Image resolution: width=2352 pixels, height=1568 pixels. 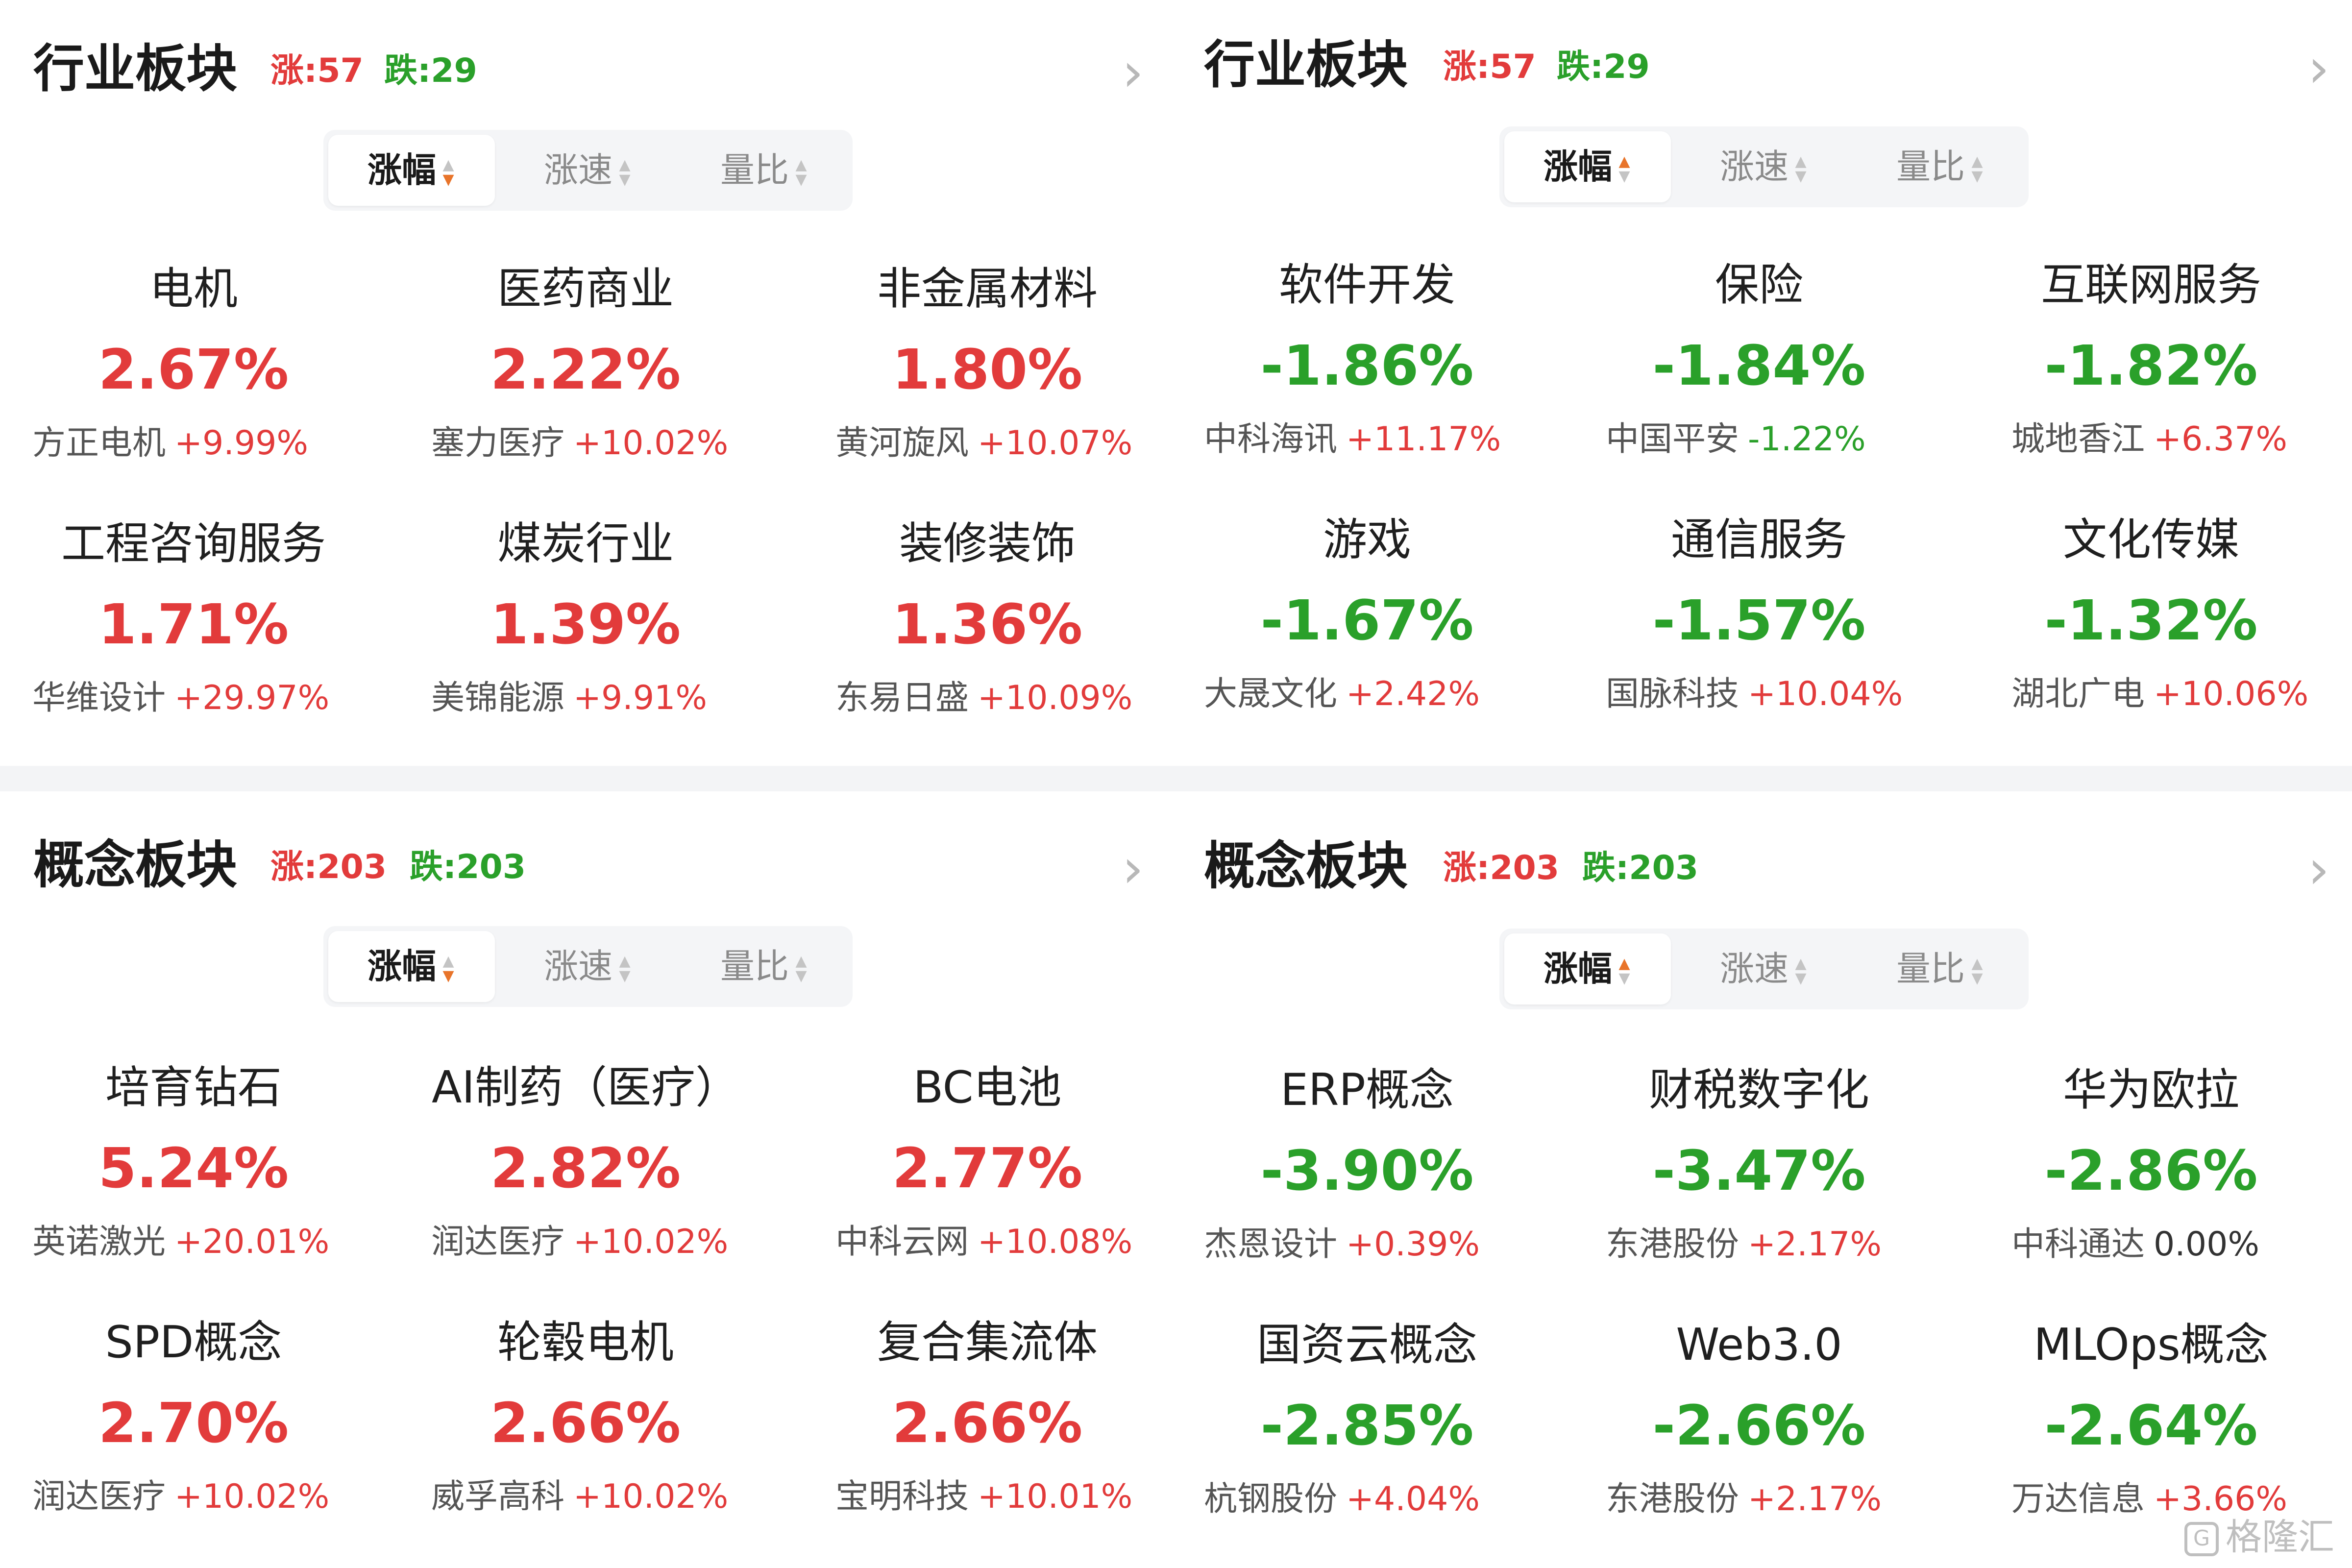 What do you see at coordinates (585, 1423) in the screenshot?
I see `sector-change: 2.66%` at bounding box center [585, 1423].